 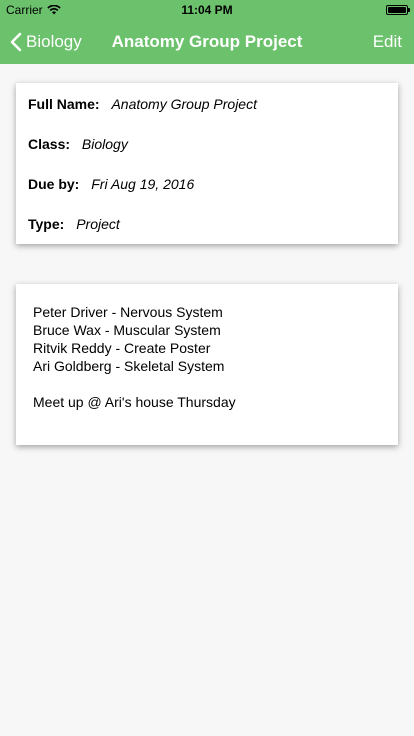 I want to click on class-value: Biology, so click(x=104, y=144).